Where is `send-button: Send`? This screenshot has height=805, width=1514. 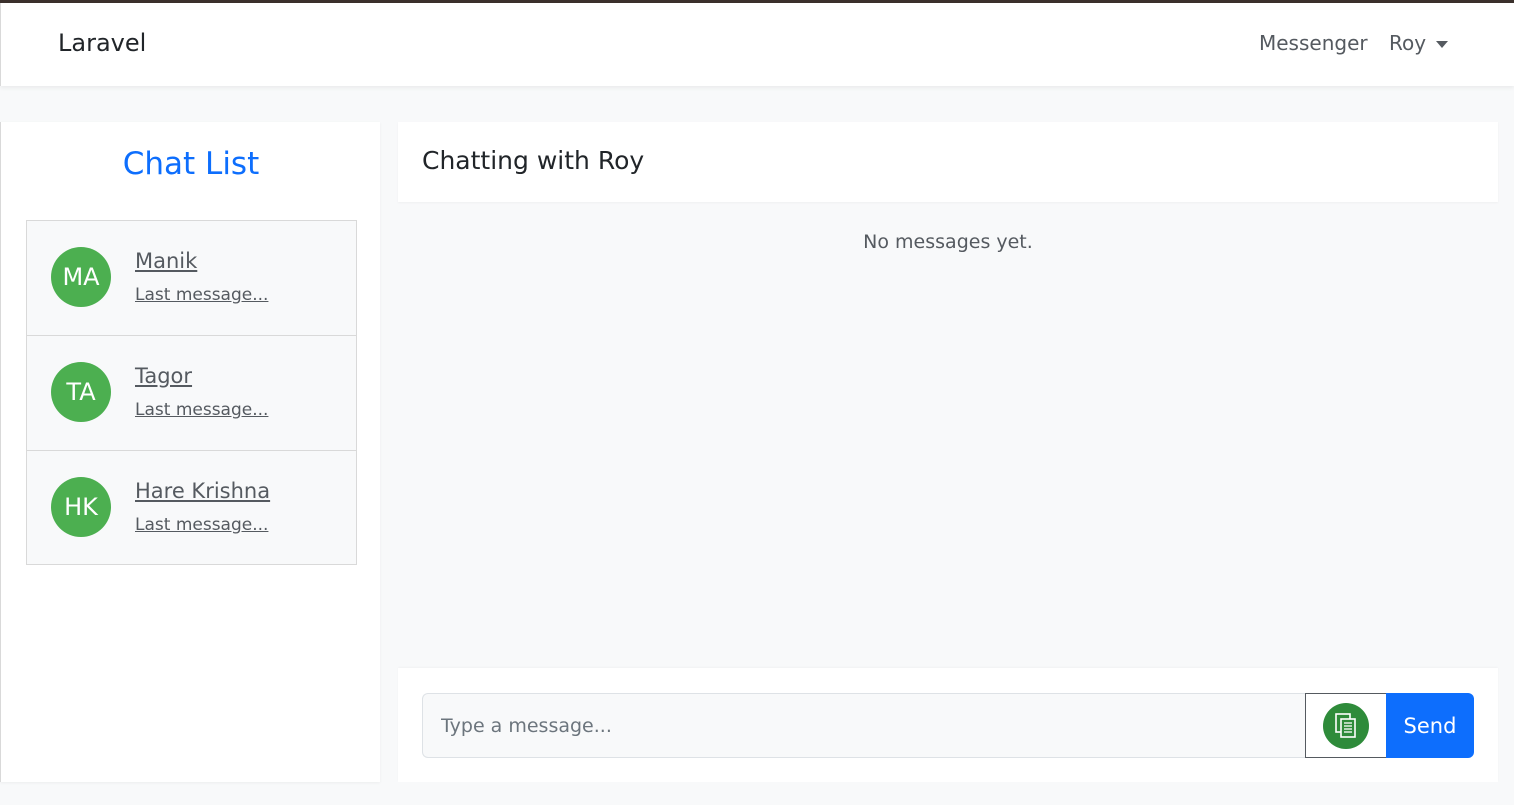 send-button: Send is located at coordinates (1430, 725).